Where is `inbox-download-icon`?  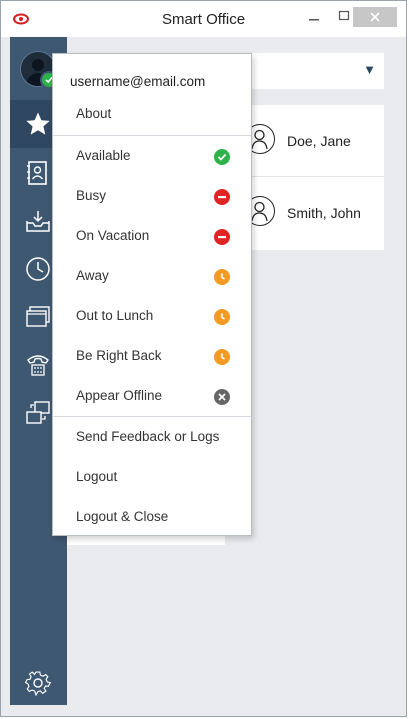 inbox-download-icon is located at coordinates (38, 221).